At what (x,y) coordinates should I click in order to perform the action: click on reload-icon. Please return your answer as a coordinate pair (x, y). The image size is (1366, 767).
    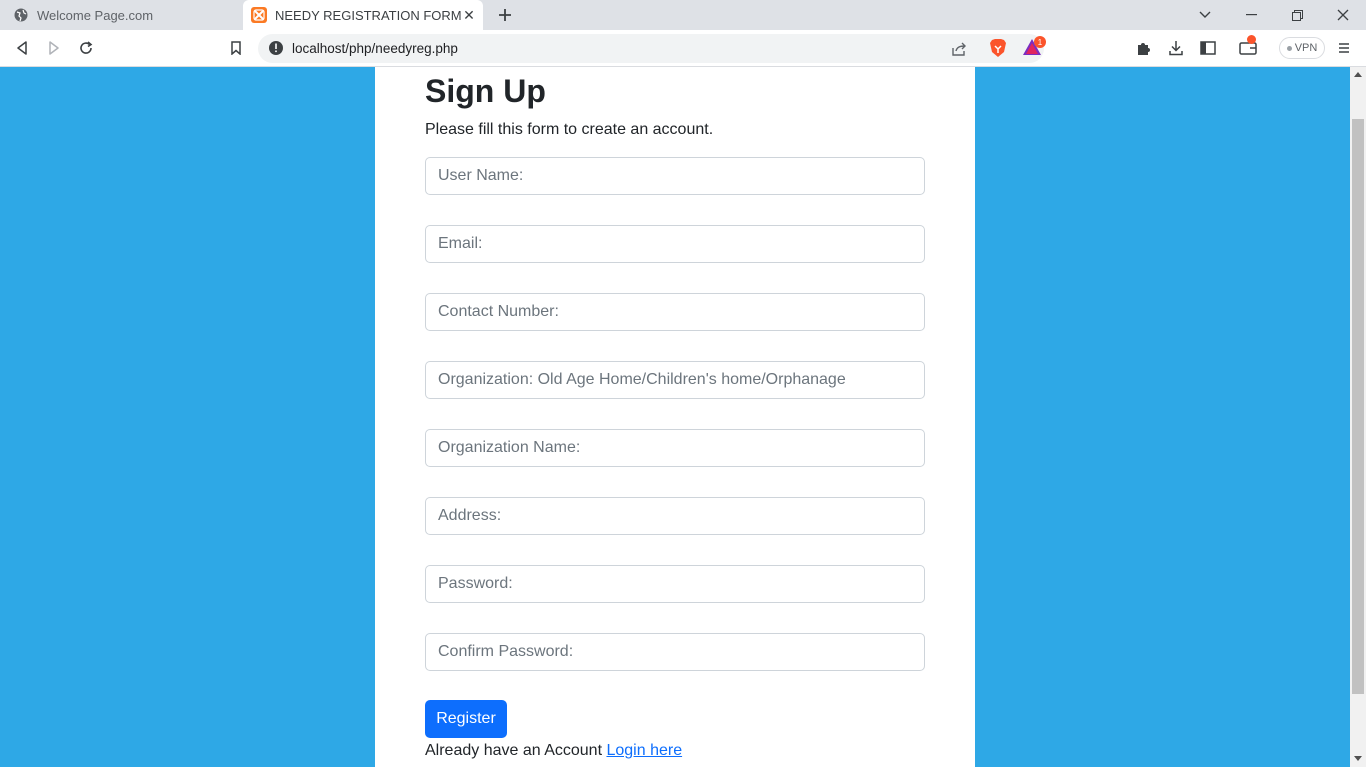
    Looking at the image, I should click on (86, 48).